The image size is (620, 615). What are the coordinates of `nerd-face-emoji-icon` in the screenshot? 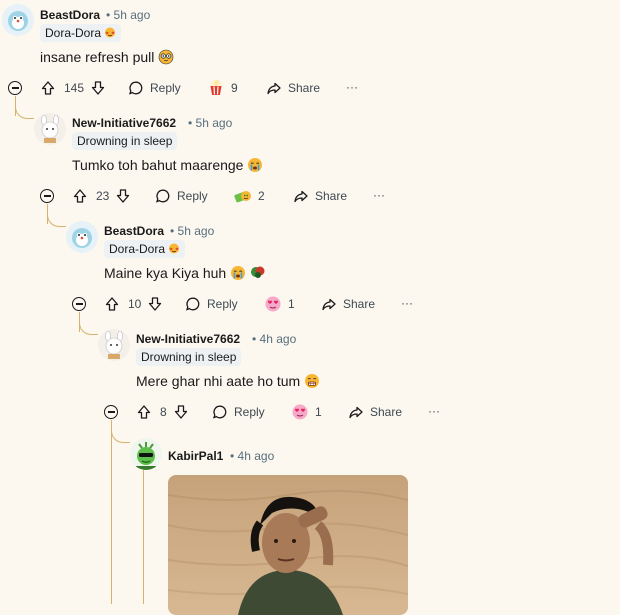 It's located at (166, 58).